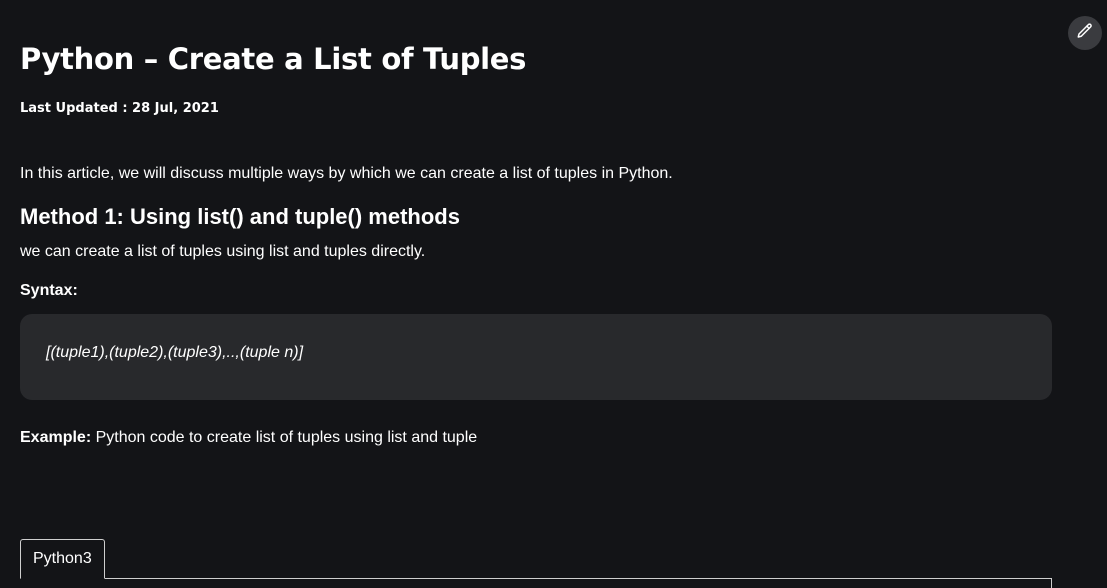  I want to click on tab-python3: Python3, so click(62, 559).